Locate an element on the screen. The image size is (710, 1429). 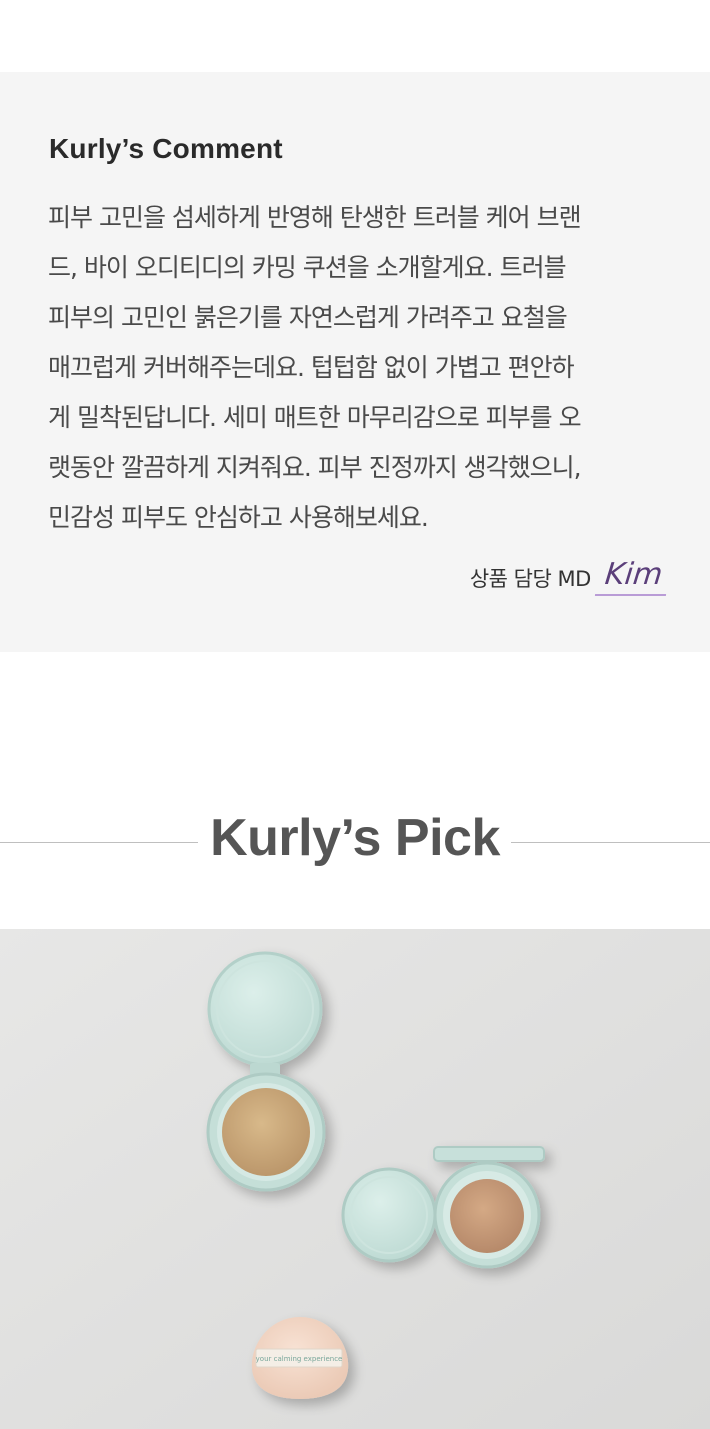
md-signature: 상품 담당 MD Kim is located at coordinates (570, 574).